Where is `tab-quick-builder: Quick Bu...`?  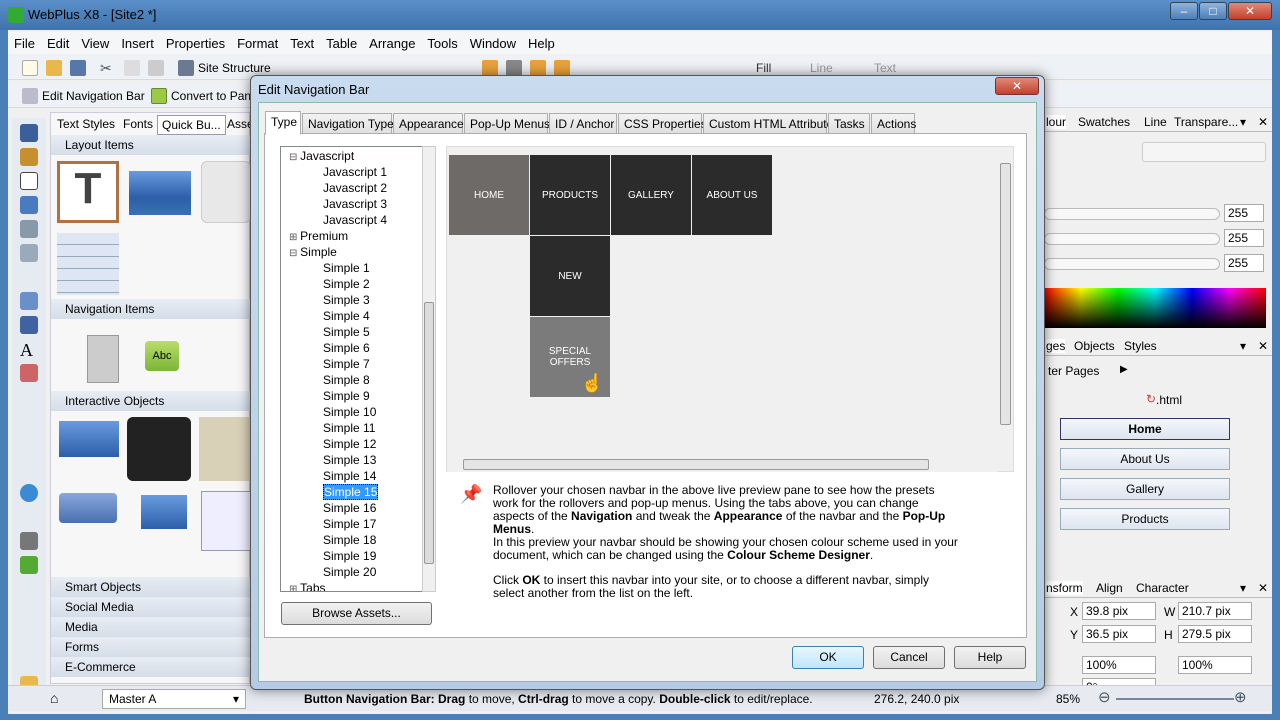 tab-quick-builder: Quick Bu... is located at coordinates (191, 125).